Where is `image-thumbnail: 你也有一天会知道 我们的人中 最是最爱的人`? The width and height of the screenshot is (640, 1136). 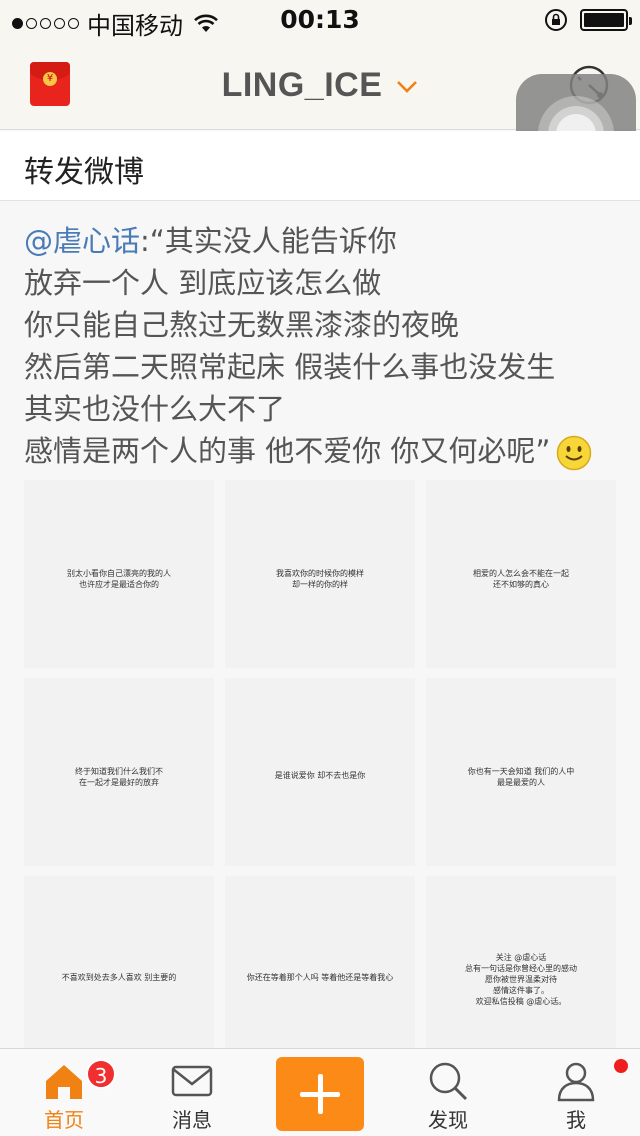 image-thumbnail: 你也有一天会知道 我们的人中 最是最爱的人 is located at coordinates (521, 772).